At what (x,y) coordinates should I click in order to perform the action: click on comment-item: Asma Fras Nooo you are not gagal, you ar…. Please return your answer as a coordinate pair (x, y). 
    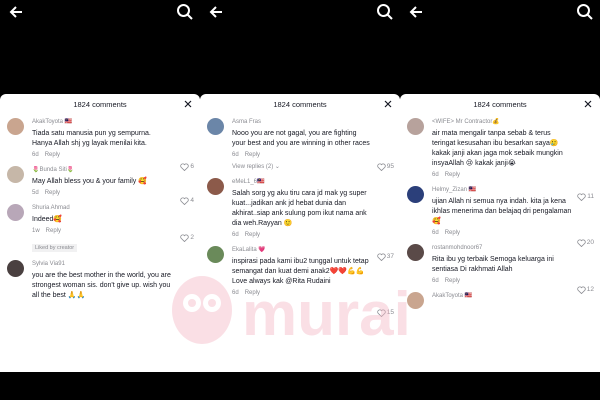
    Looking at the image, I should click on (300, 144).